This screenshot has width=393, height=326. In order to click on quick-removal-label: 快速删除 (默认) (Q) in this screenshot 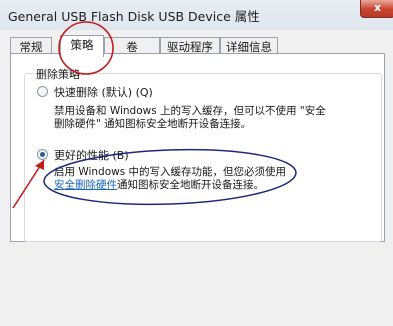, I will do `click(103, 92)`.